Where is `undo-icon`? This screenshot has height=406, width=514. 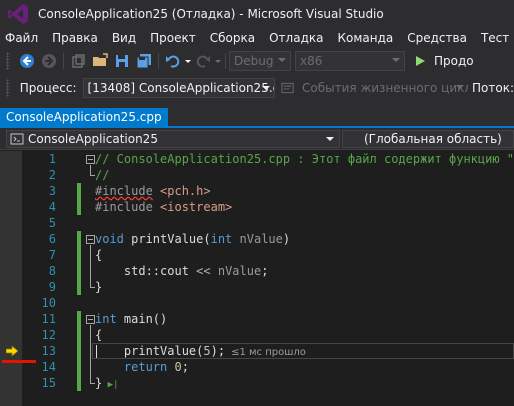 undo-icon is located at coordinates (173, 61).